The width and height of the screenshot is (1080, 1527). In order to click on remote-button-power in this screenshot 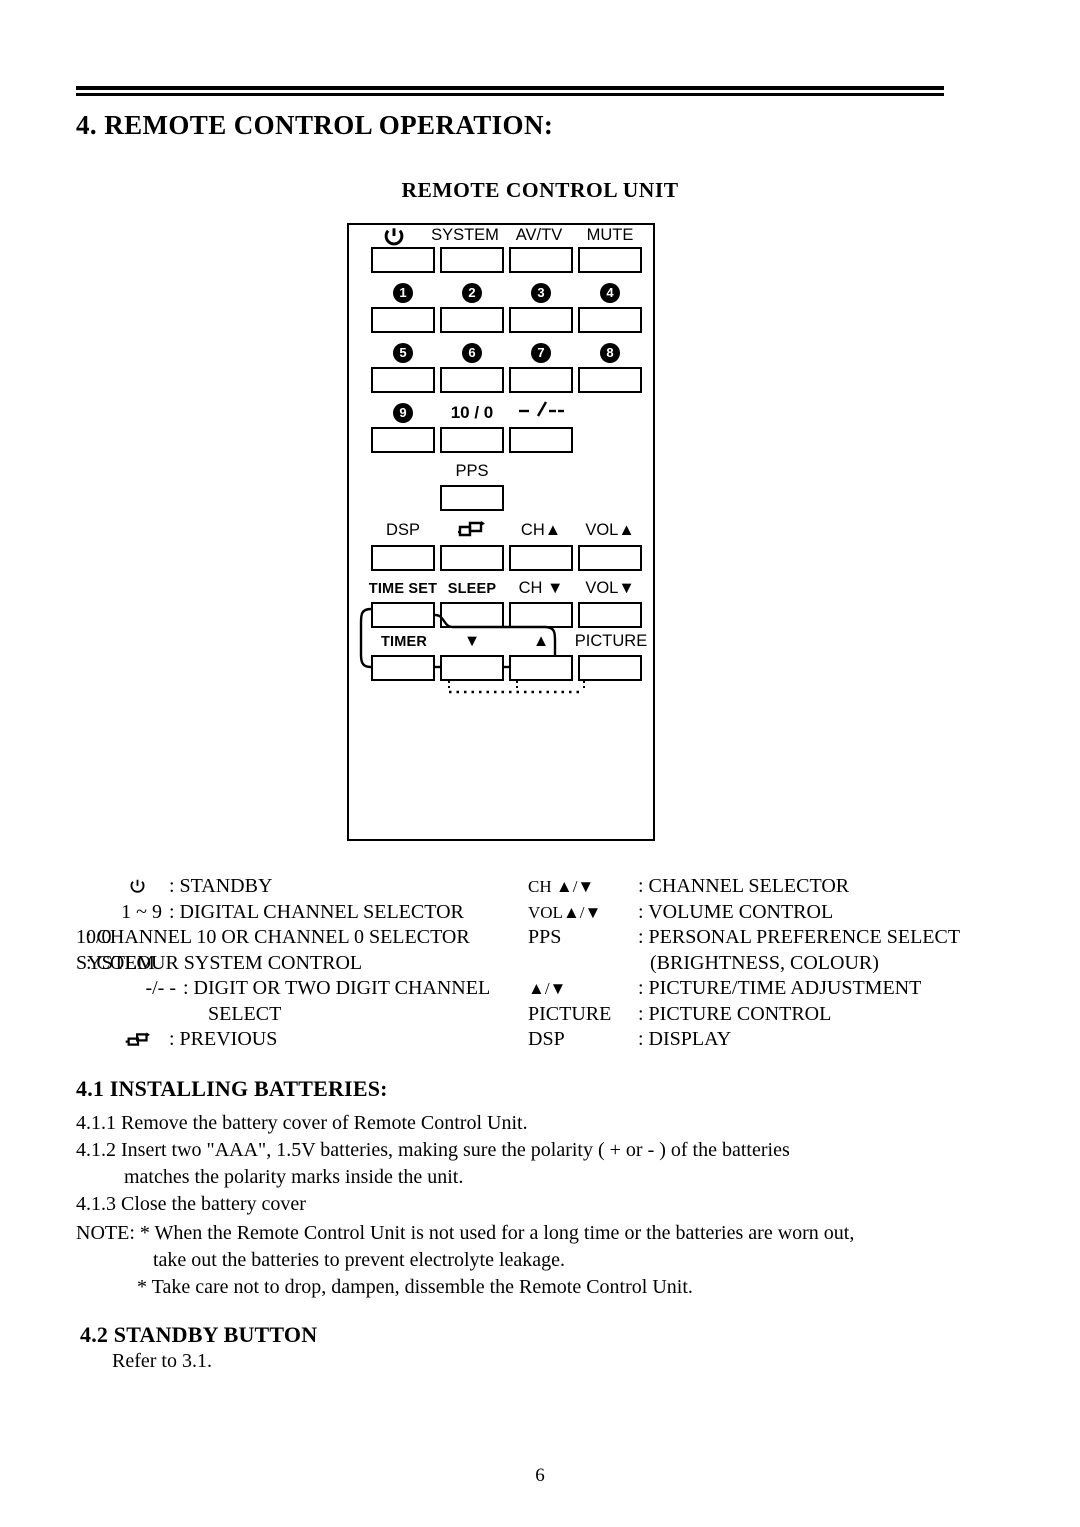, I will do `click(403, 260)`.